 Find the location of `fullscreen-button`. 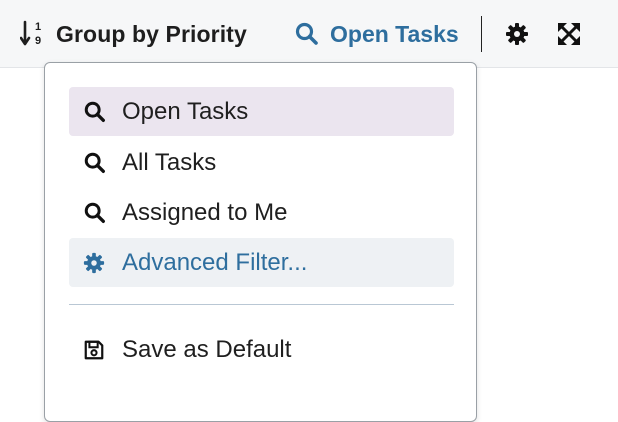

fullscreen-button is located at coordinates (569, 34).